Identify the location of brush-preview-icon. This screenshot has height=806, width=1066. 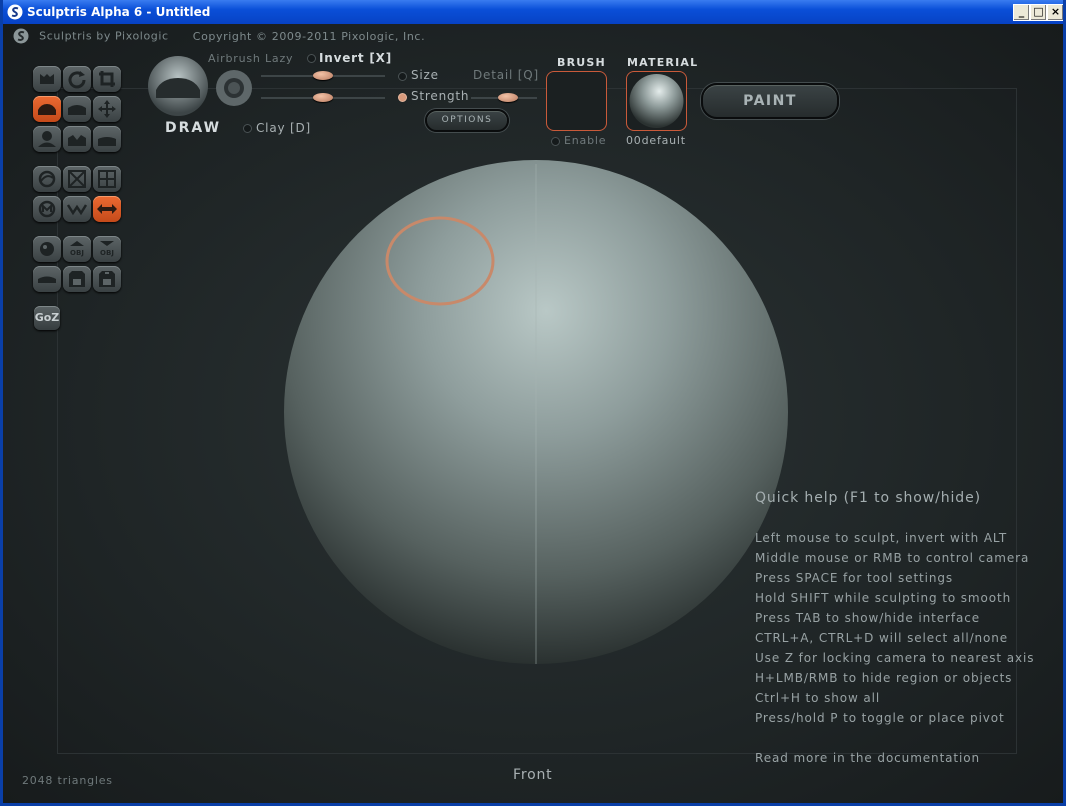
(178, 86).